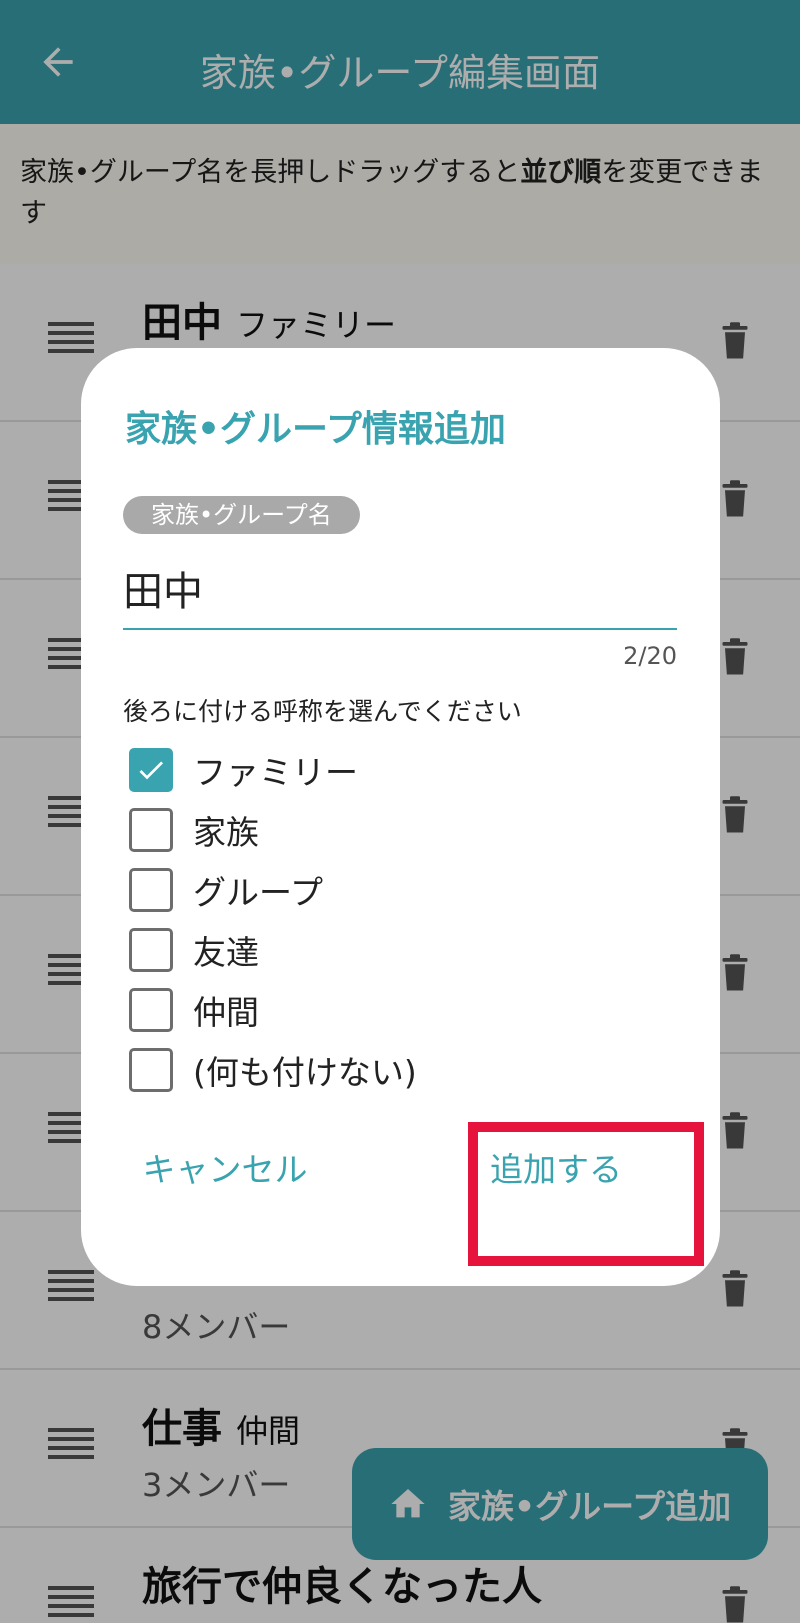 This screenshot has width=800, height=1623. What do you see at coordinates (273, 950) in the screenshot?
I see `suffix-option-friends: 友達` at bounding box center [273, 950].